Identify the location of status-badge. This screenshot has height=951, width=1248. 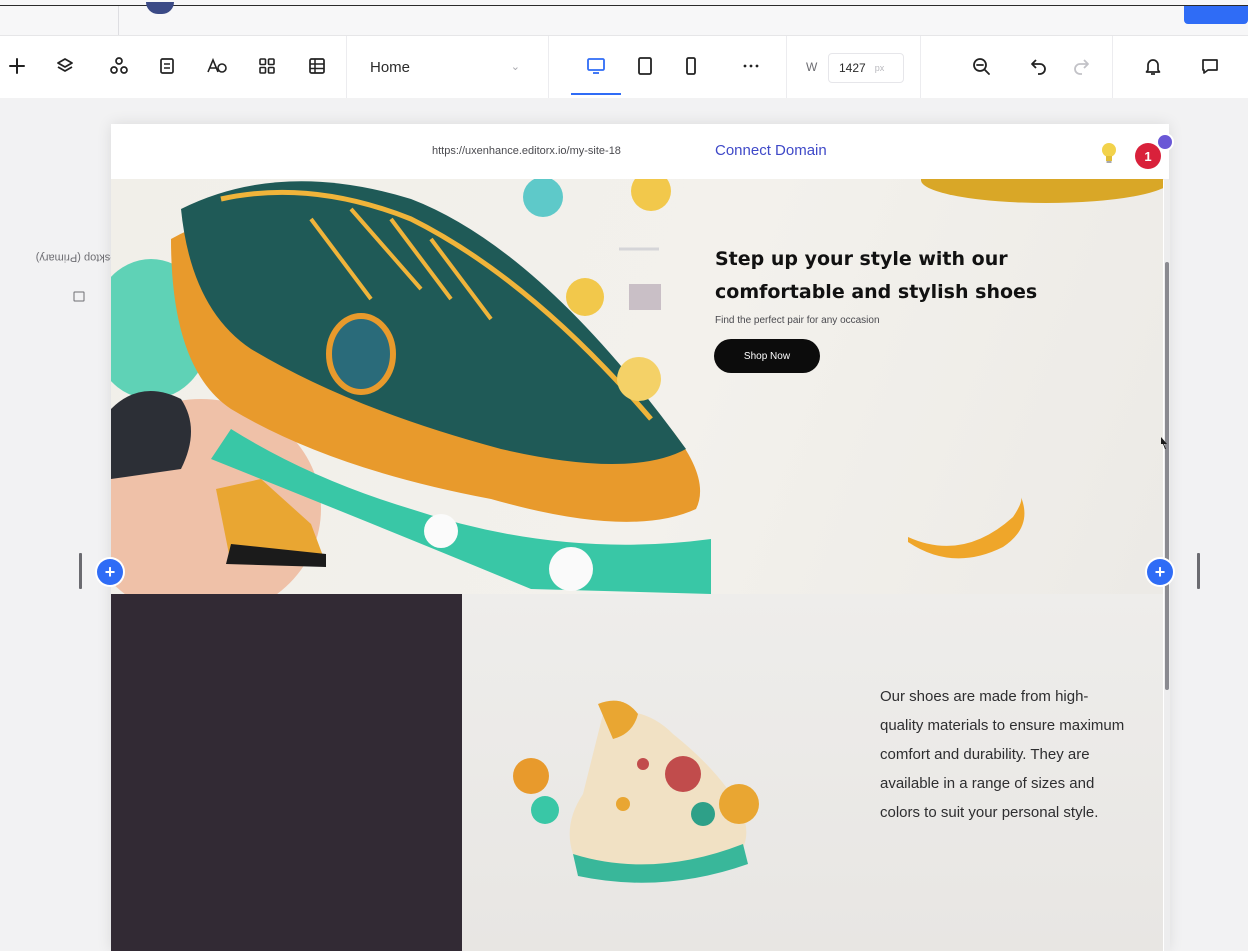
(1165, 142).